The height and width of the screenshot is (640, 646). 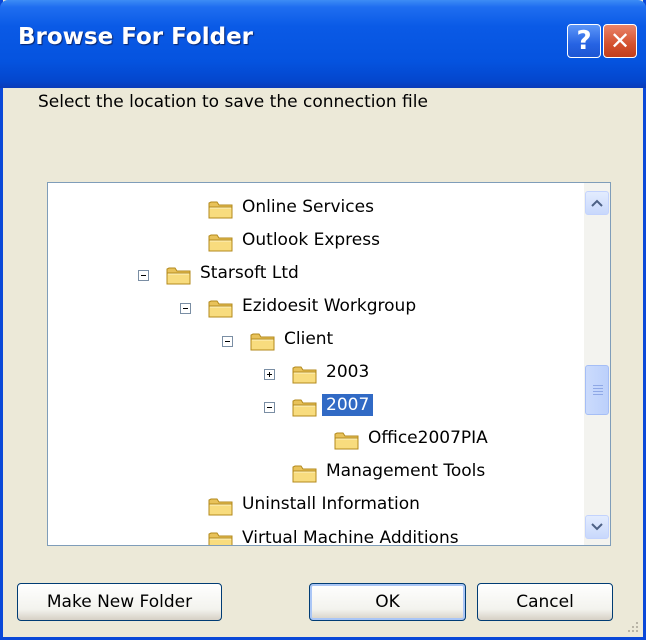 I want to click on tree-item: Virtual Machine Additions, so click(x=316, y=535).